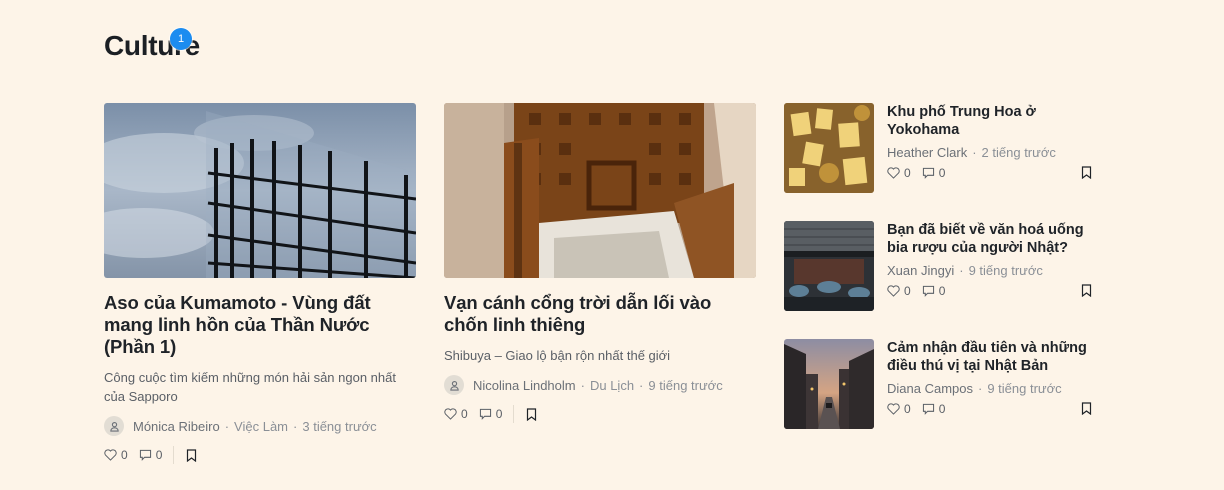  I want to click on author-name: Nicolina Lindholm, so click(524, 385).